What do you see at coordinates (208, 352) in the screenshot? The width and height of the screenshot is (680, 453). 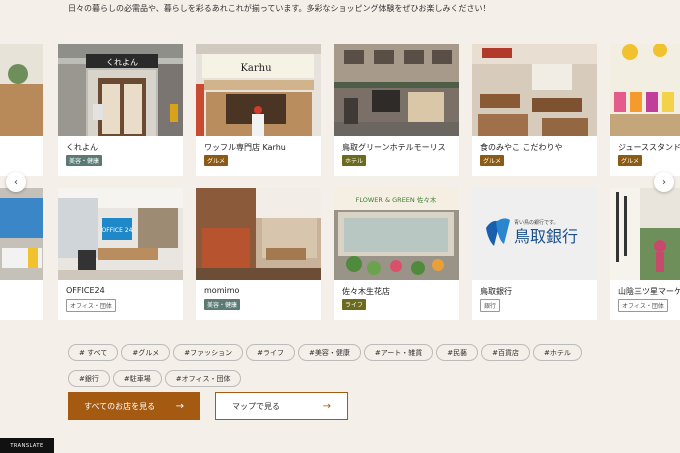 I see `filter-tag-fashion: #ファッション` at bounding box center [208, 352].